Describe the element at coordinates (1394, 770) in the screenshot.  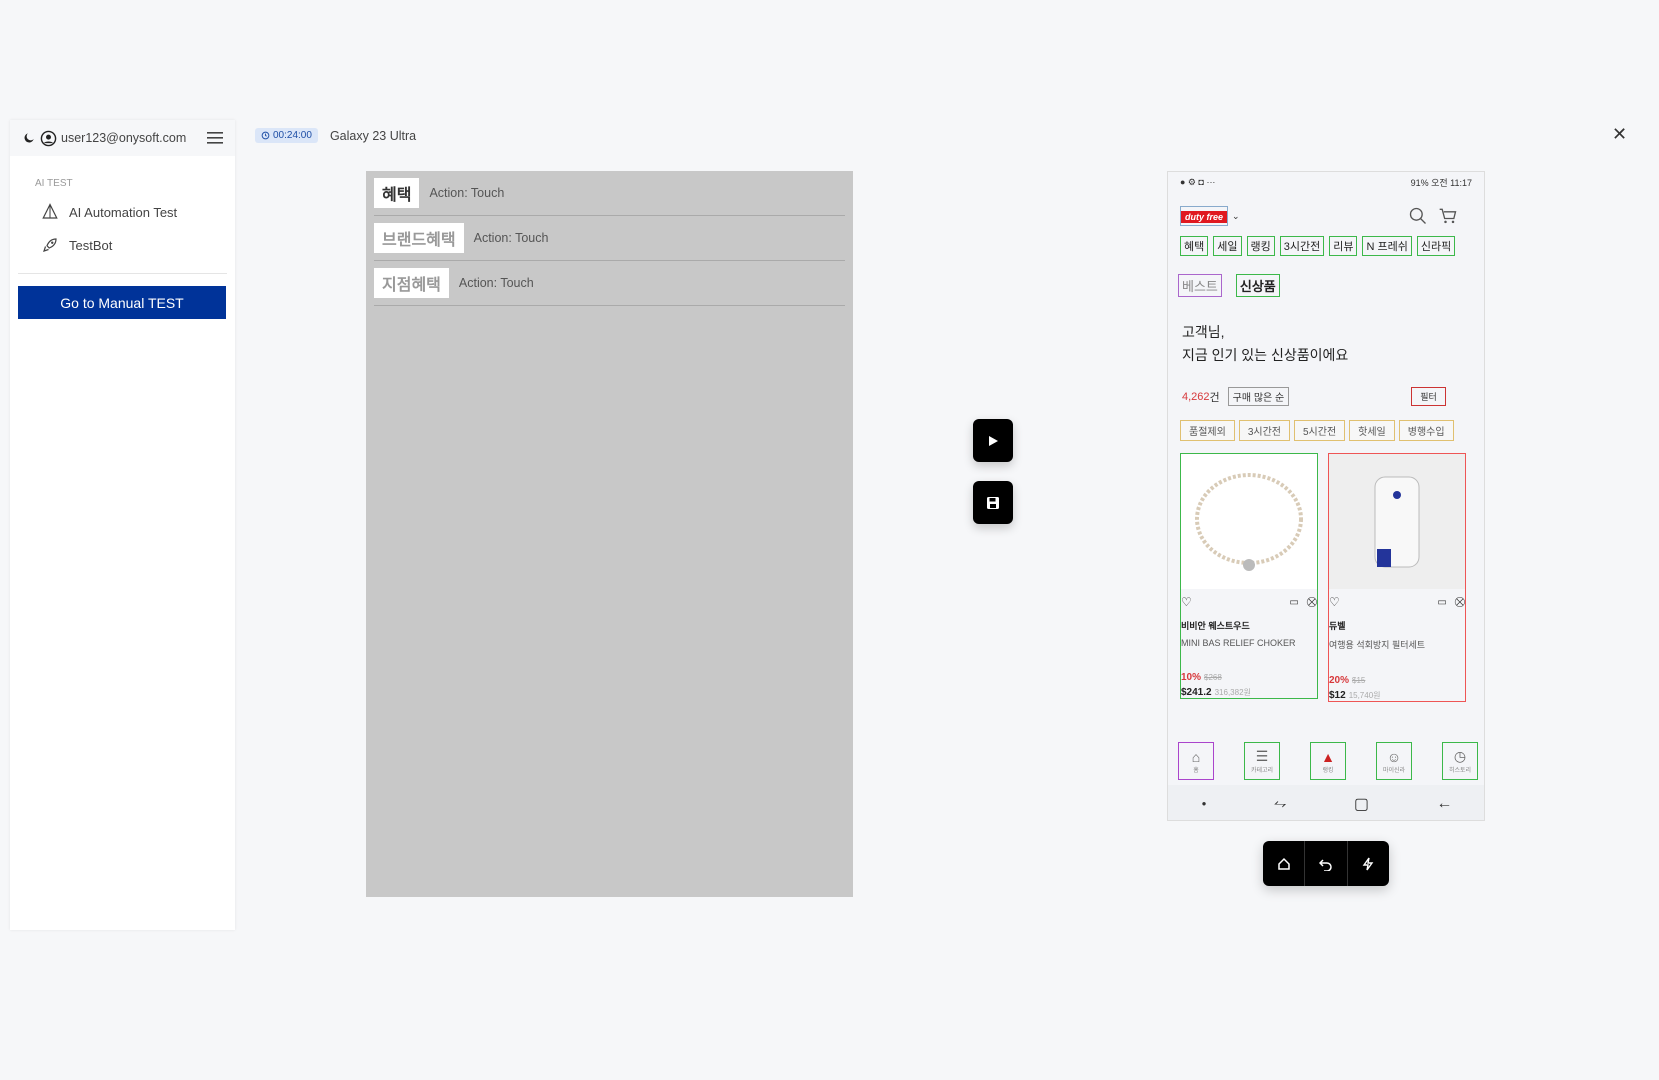
I see `nav-label: 마이신라` at that location.